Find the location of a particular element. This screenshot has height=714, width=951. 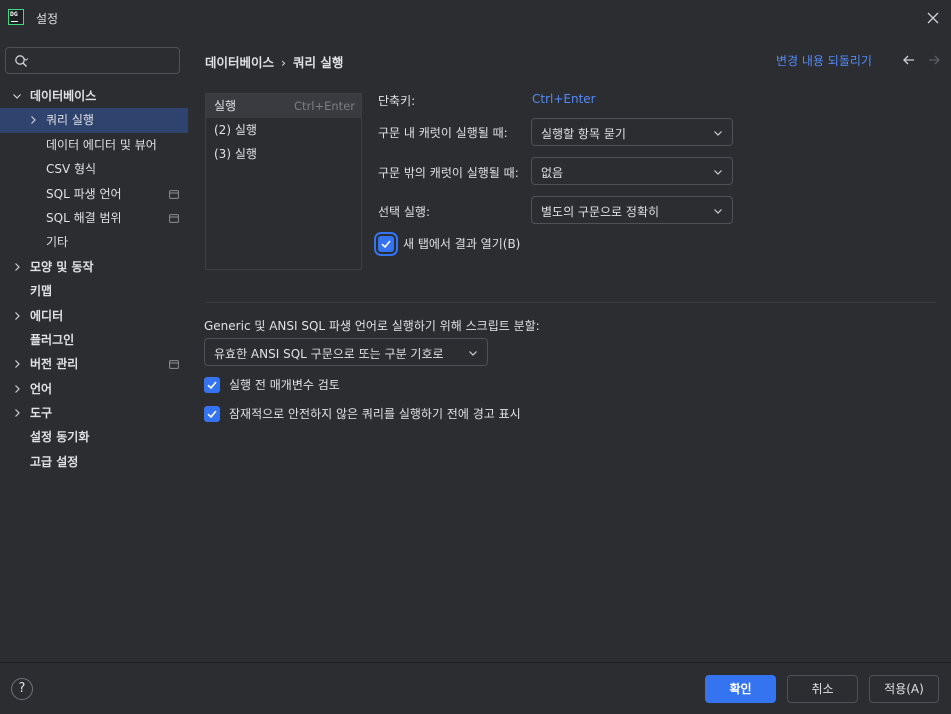

unsafe-query-warning-checkbox-row: 잠재적으로 안전하지 않은 쿼리를 실행하기 전에 경고 표시 is located at coordinates (362, 413).